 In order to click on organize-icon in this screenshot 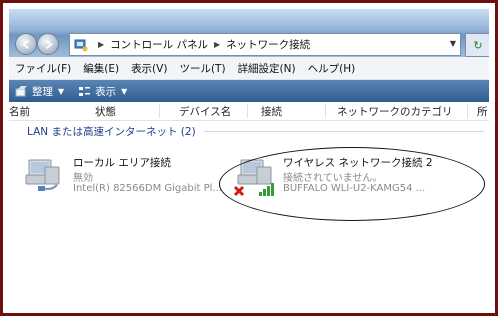, I will do `click(21, 90)`.